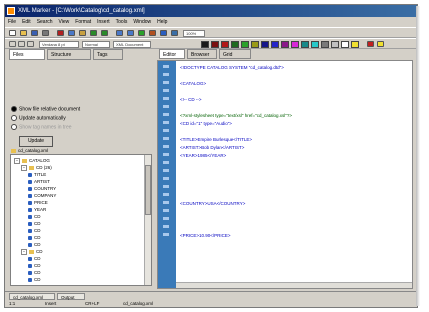 This screenshot has height=312, width=429. What do you see at coordinates (141, 33) in the screenshot?
I see `validate-icon` at bounding box center [141, 33].